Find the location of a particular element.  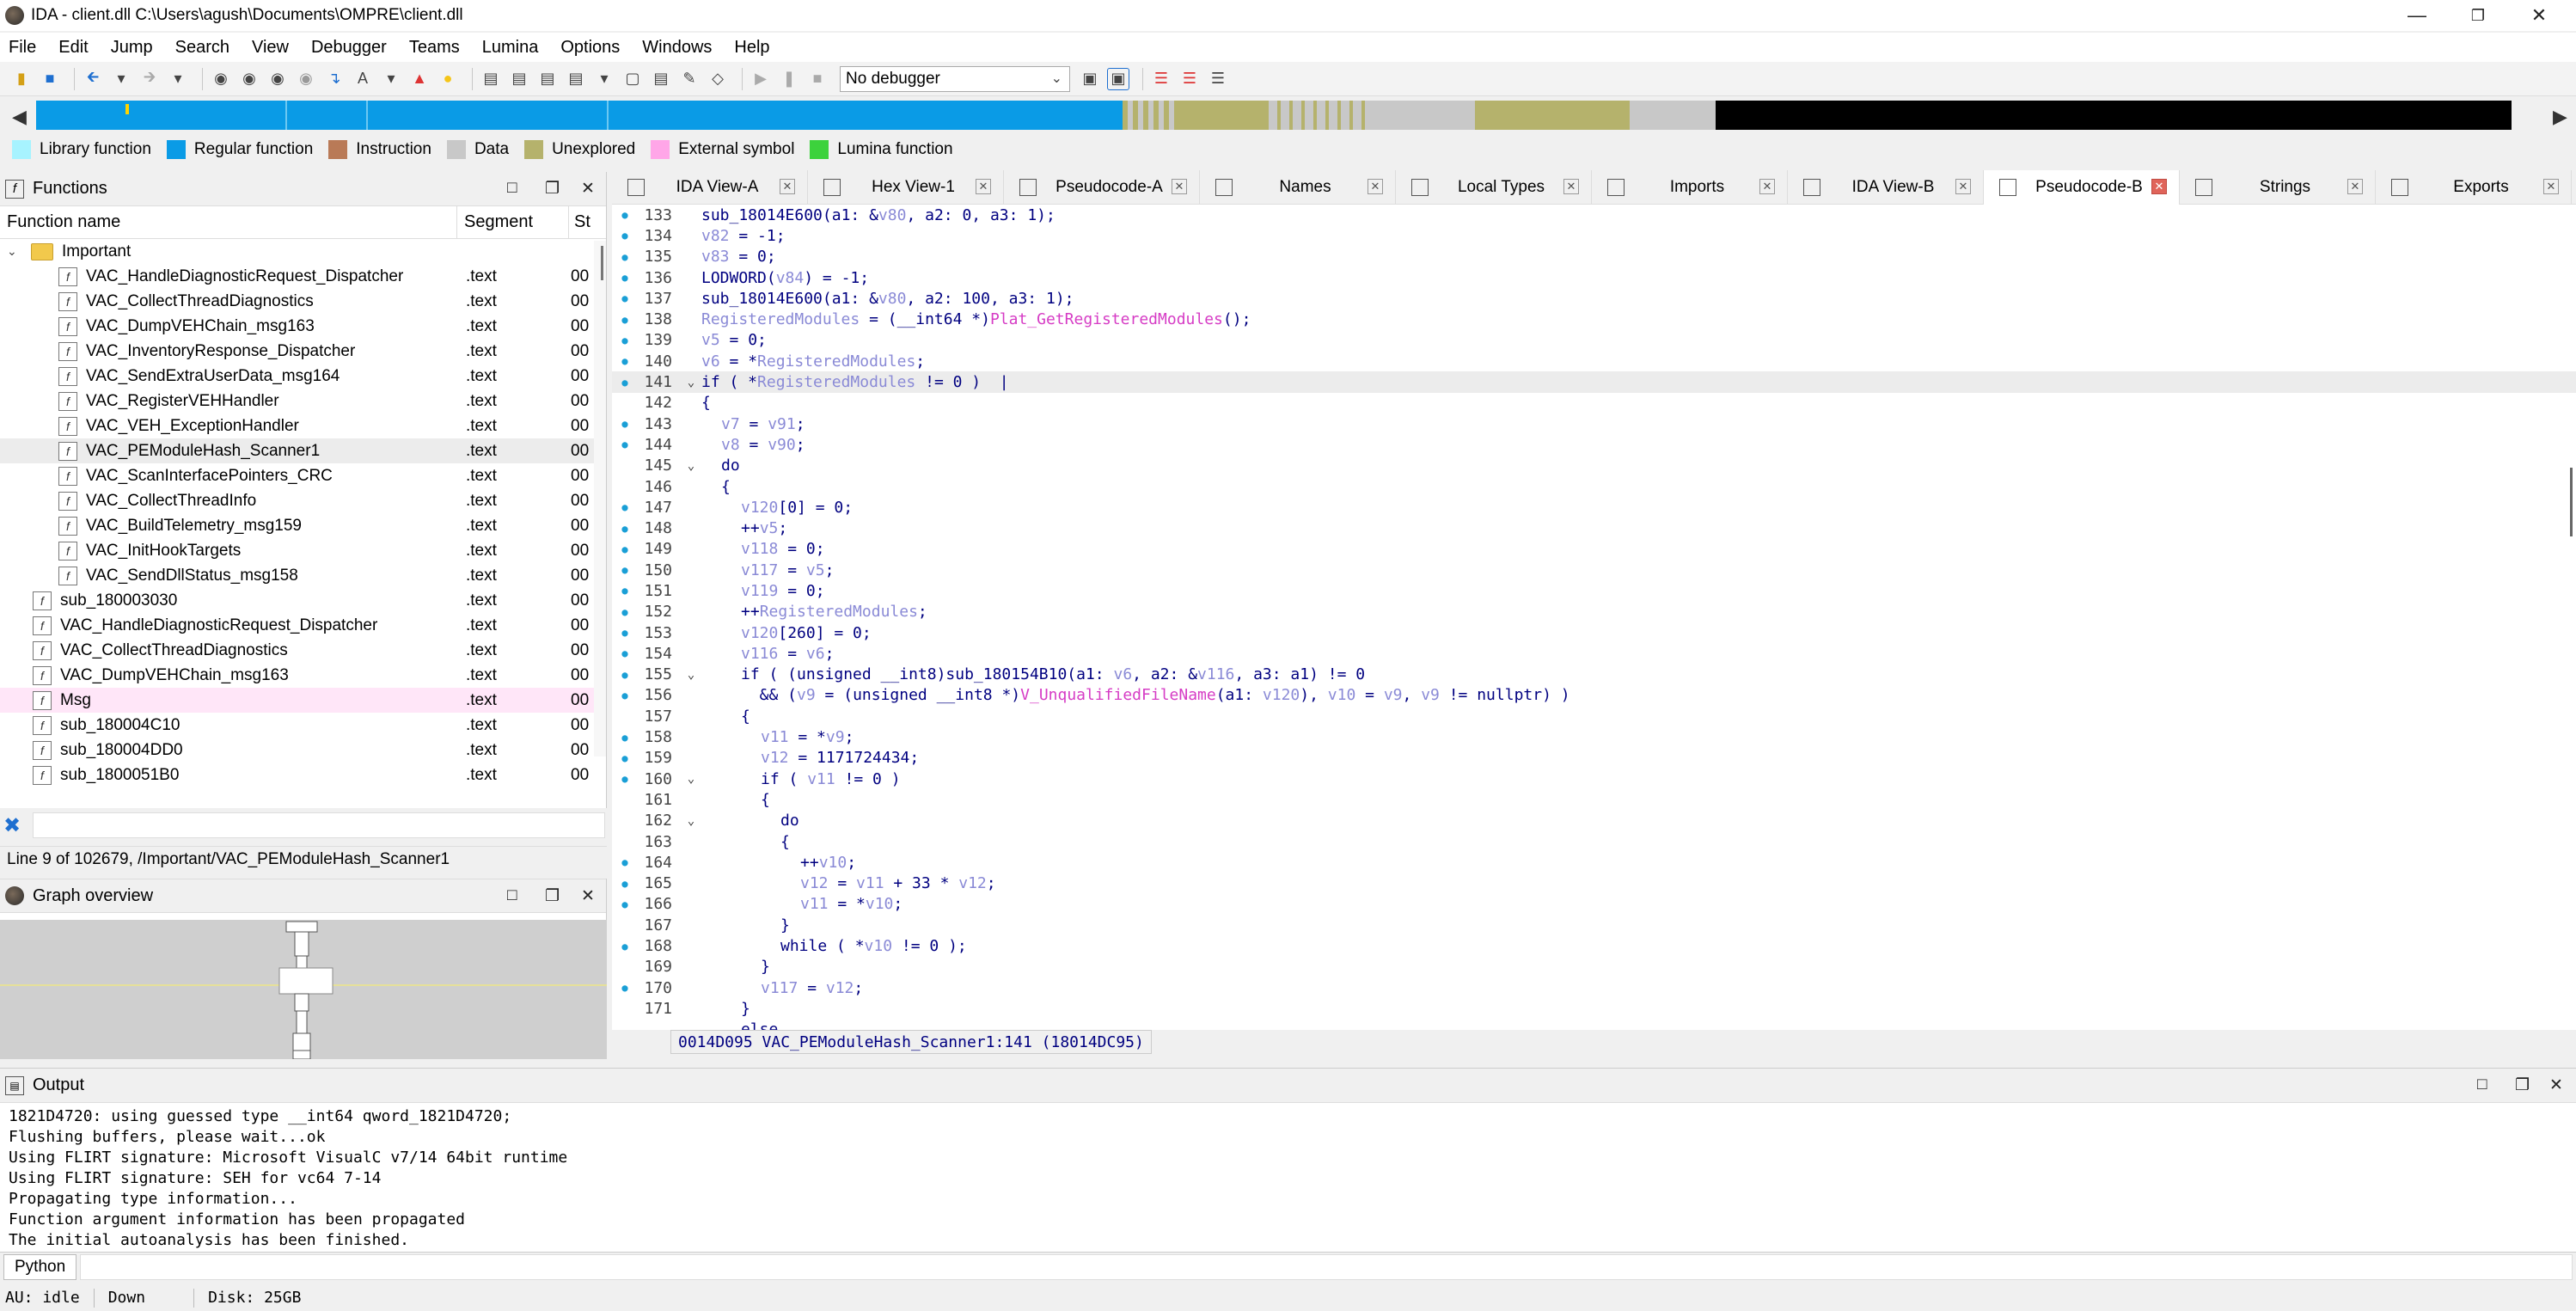

menu-debugger: Debugger is located at coordinates (349, 48).